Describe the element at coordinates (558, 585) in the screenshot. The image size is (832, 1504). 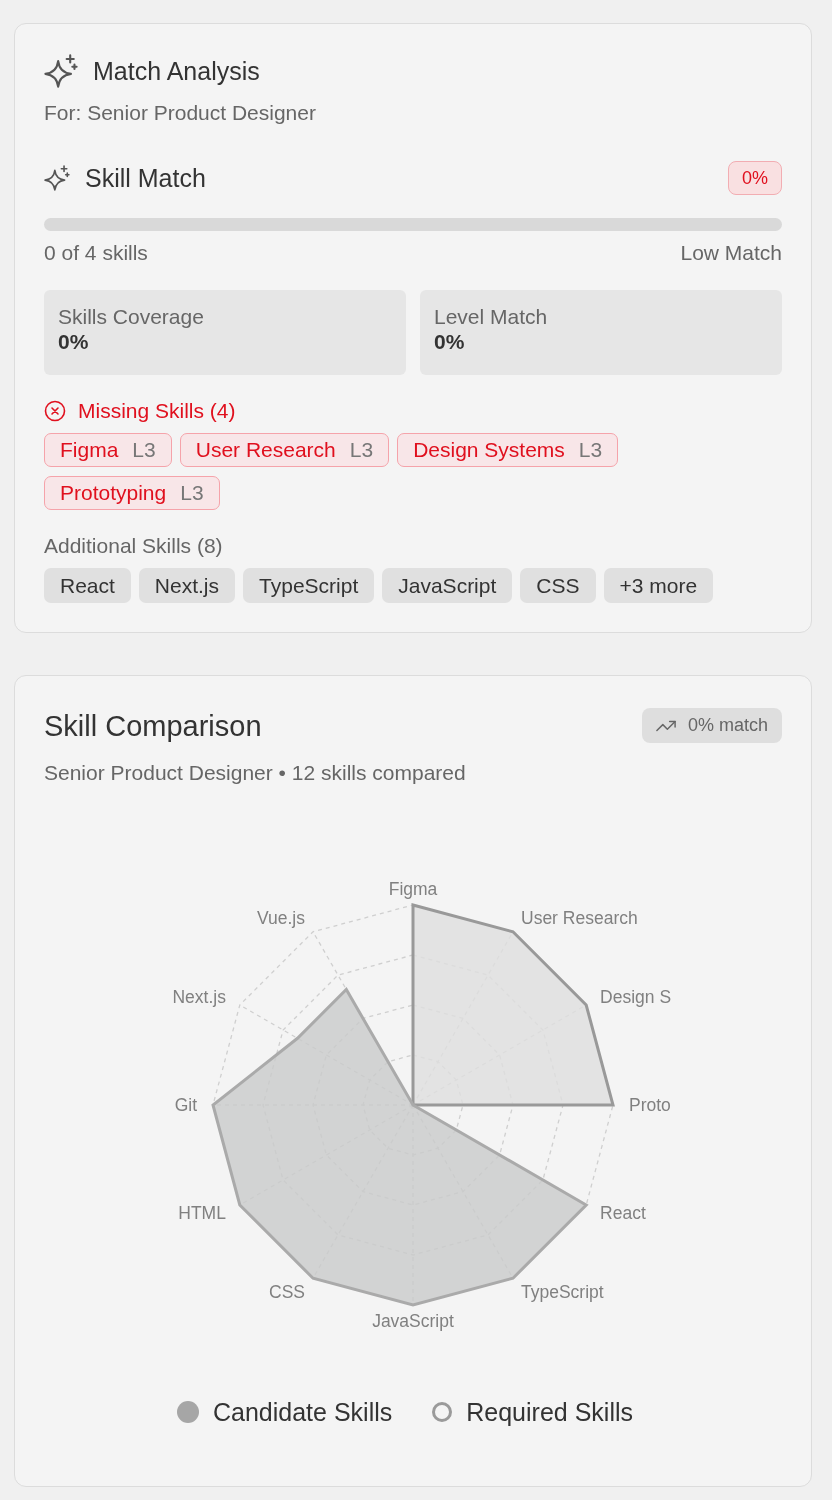
I see `skill-tag: CSS` at that location.